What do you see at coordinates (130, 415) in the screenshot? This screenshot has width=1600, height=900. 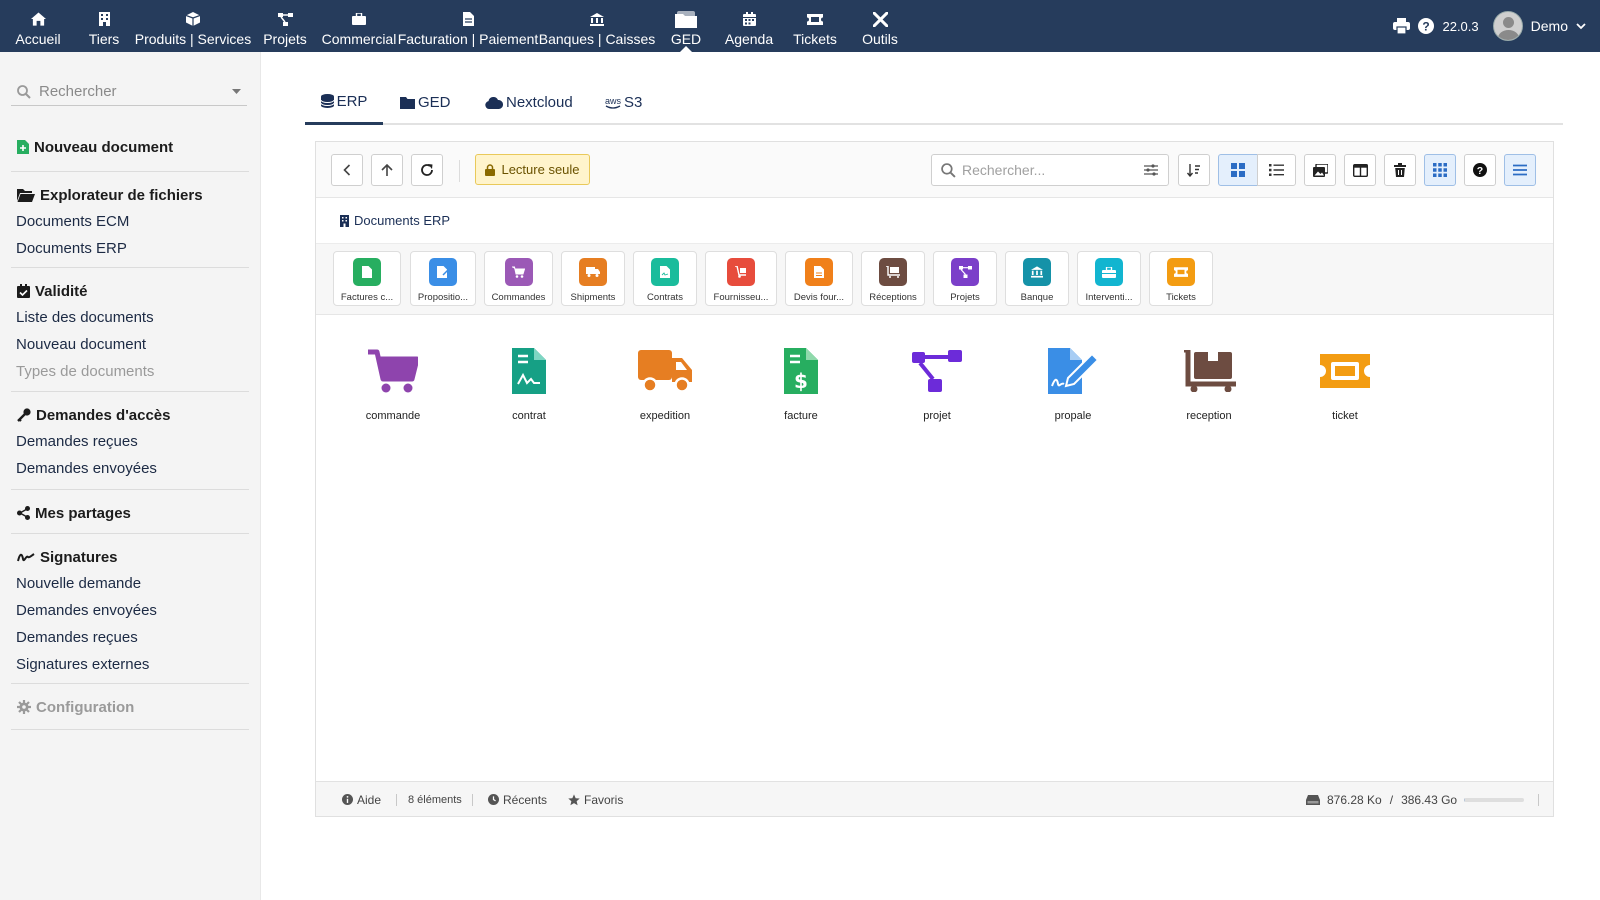 I see `sidebar-access-title: Demandes d'accès` at bounding box center [130, 415].